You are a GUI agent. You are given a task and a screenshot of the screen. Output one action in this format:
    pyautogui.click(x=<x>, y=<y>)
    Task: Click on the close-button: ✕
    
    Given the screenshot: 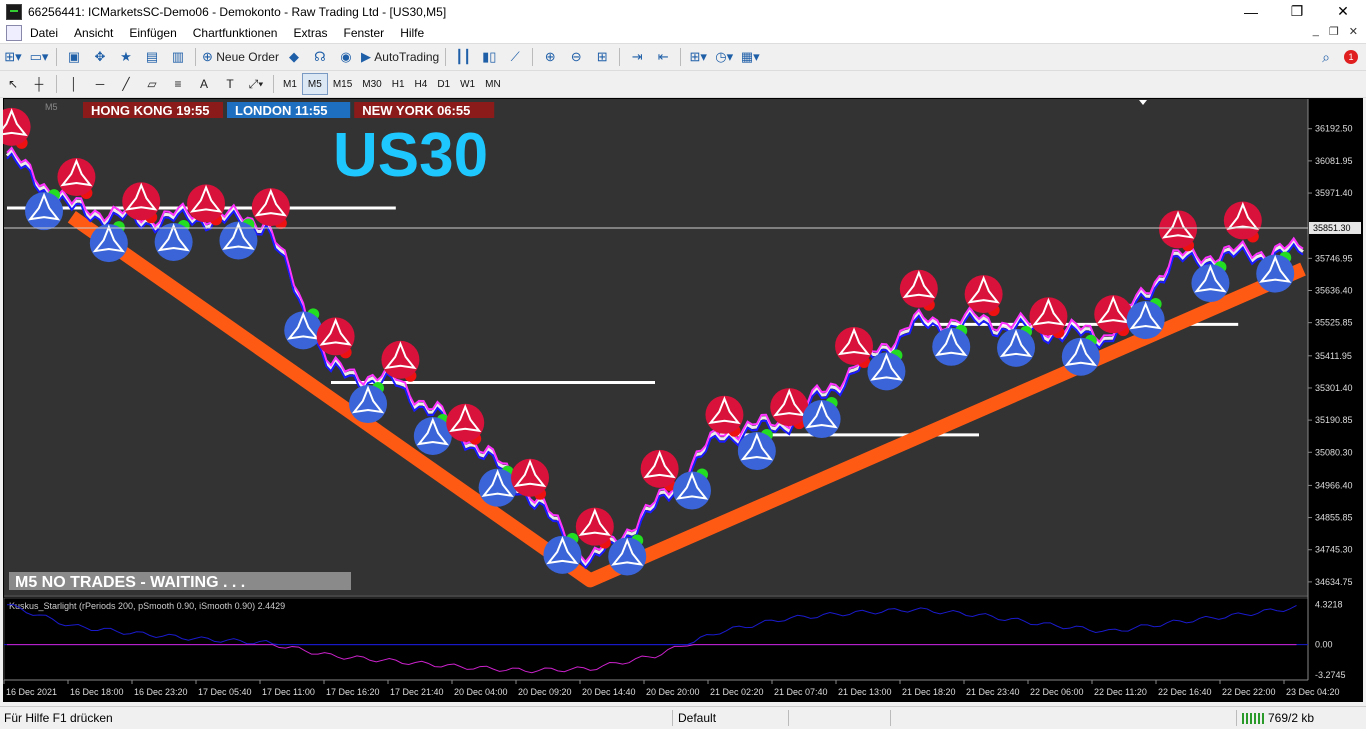 What is the action you would take?
    pyautogui.click(x=1343, y=11)
    